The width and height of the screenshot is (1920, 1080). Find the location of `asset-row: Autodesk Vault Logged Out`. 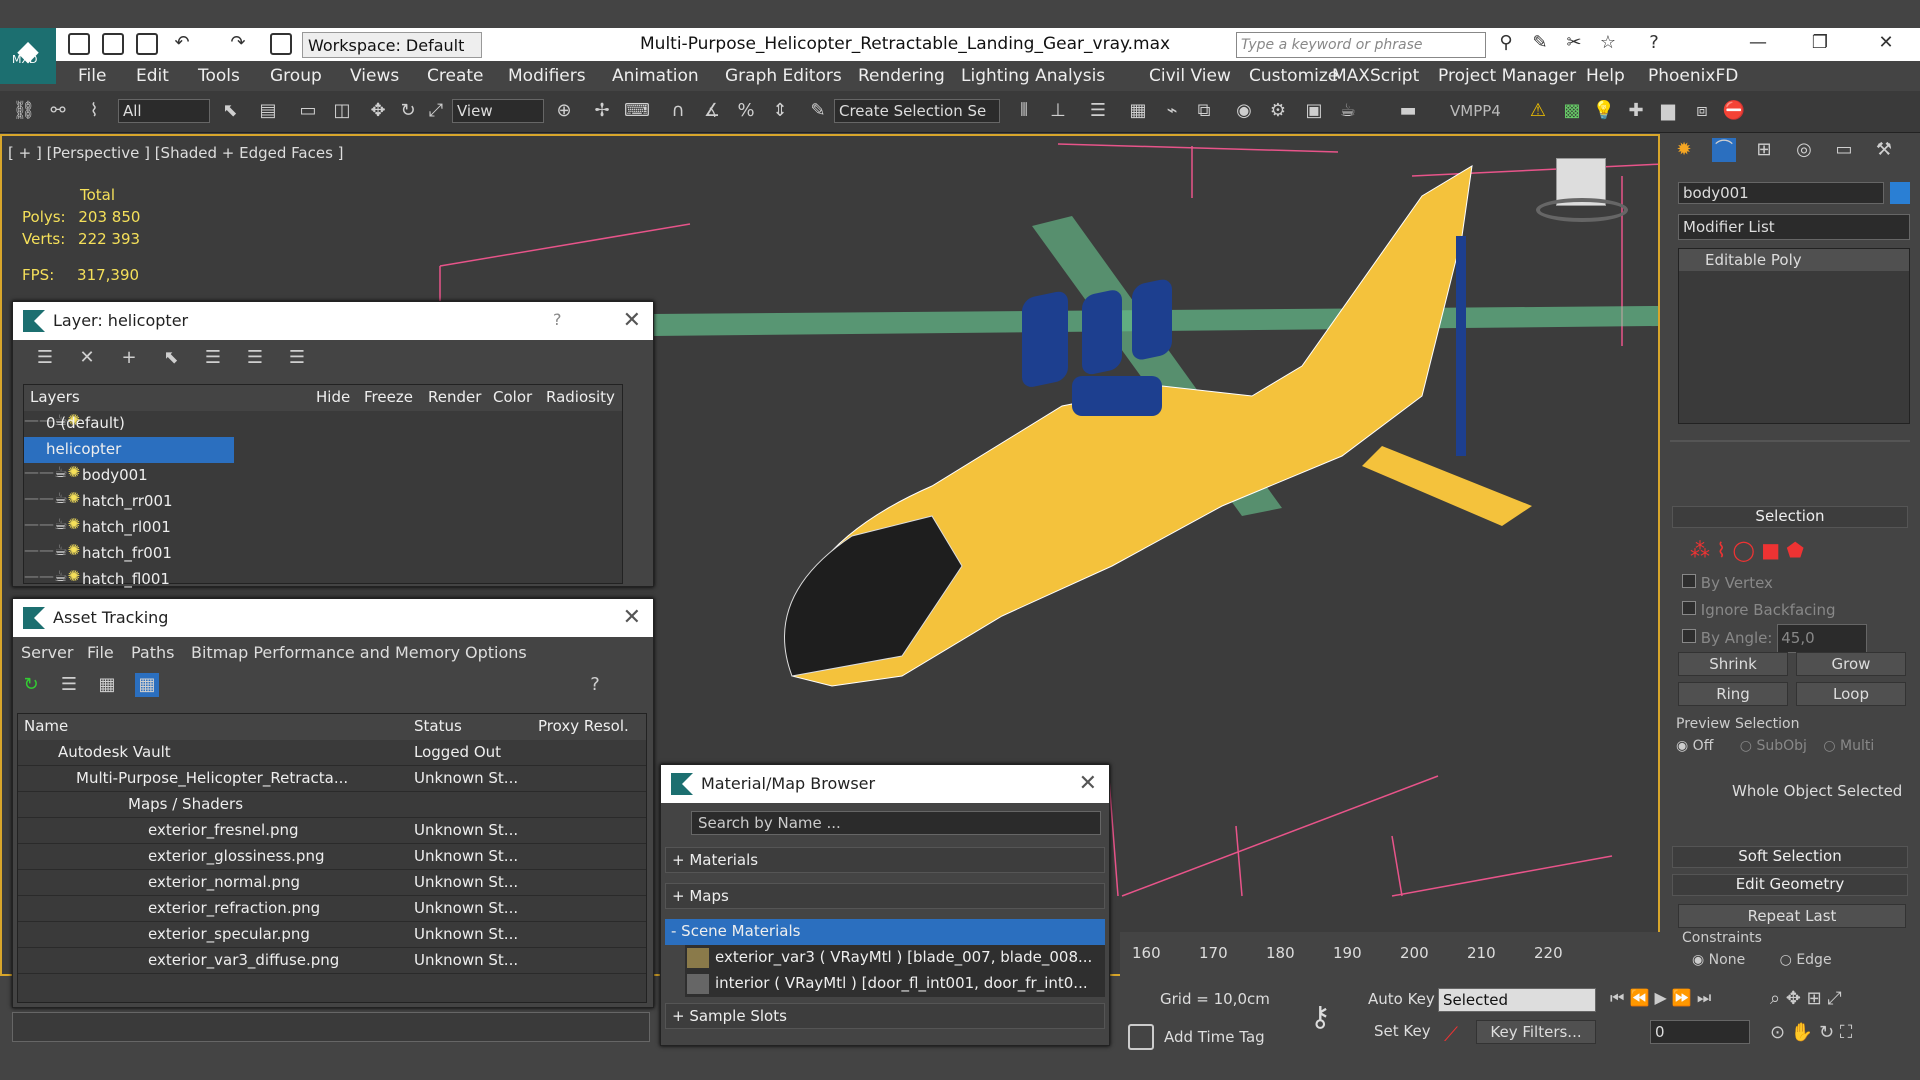

asset-row: Autodesk Vault Logged Out is located at coordinates (332, 753).